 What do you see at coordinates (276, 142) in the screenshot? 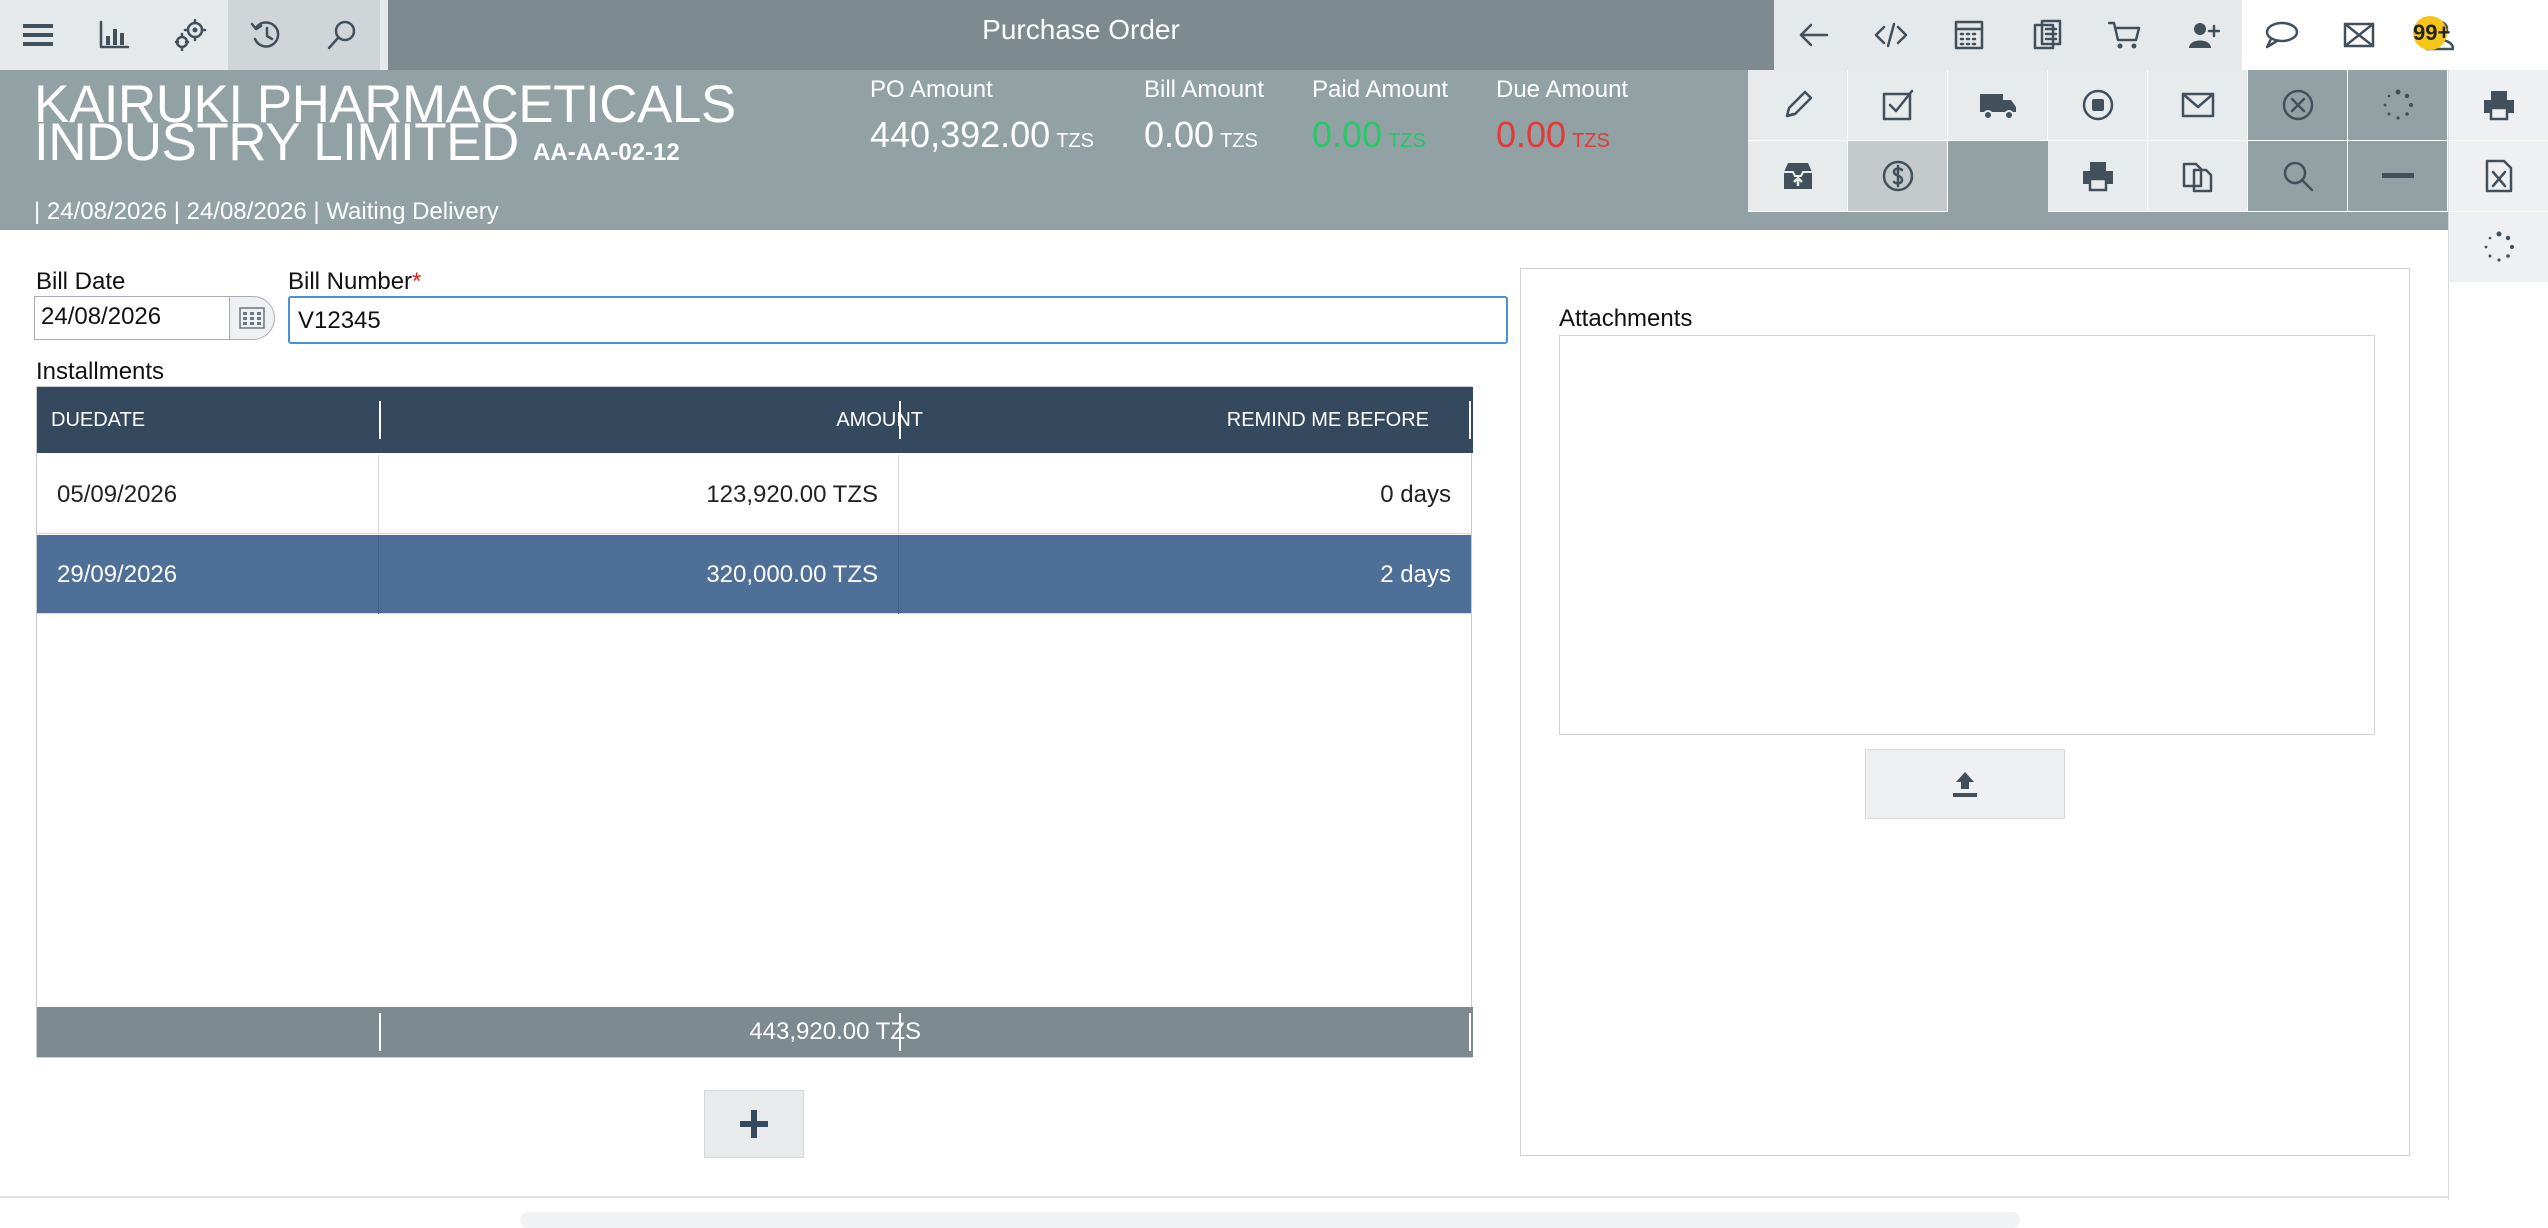
I see `company-name-line2-text: INDUSTRY LIMITED` at bounding box center [276, 142].